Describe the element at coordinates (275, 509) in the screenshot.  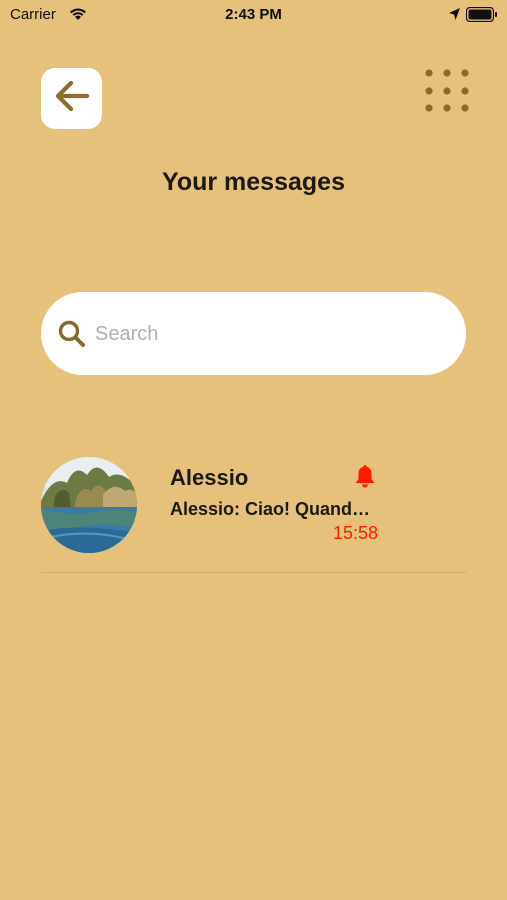
I see `last-message-preview: Alessio: Ciao! Quando ci vediamo?` at that location.